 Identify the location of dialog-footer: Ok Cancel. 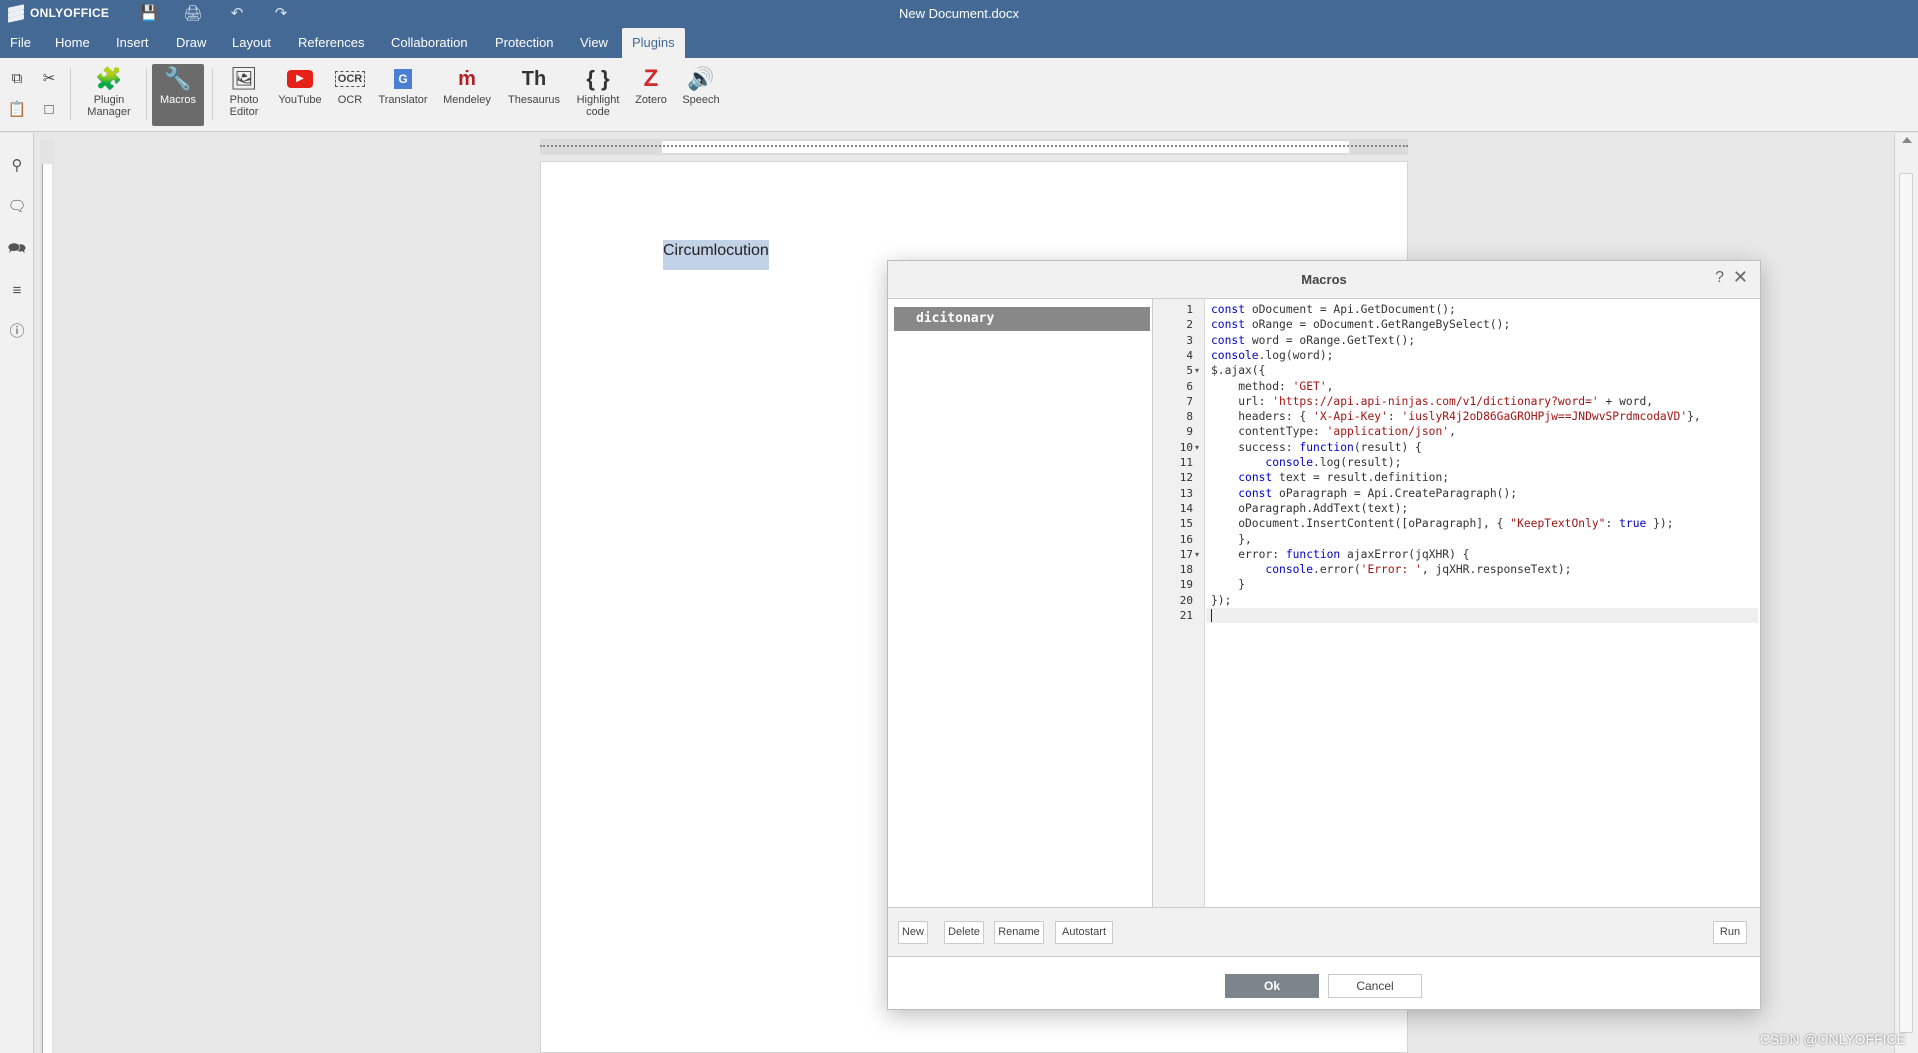
(1324, 984).